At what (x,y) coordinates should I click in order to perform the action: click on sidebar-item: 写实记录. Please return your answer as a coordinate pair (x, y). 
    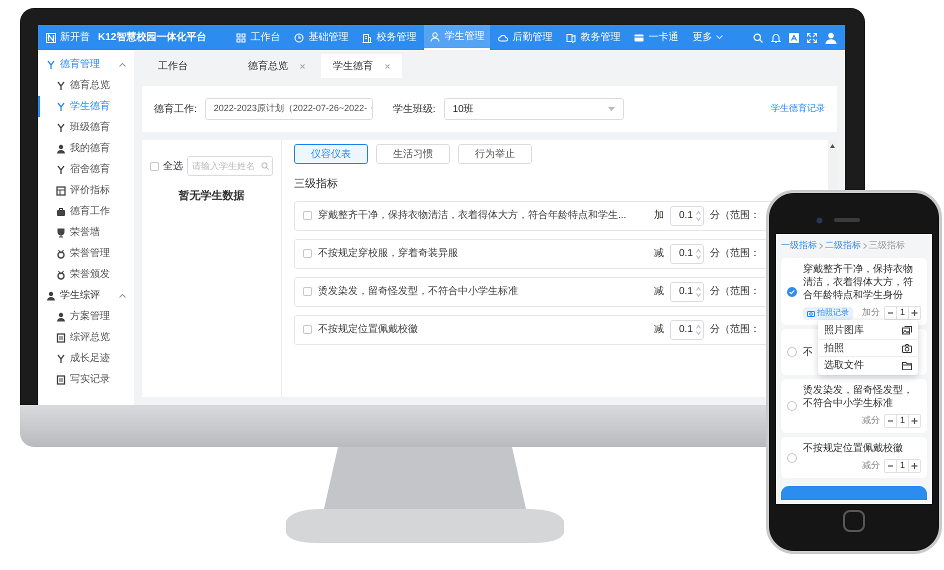
    Looking at the image, I should click on (86, 379).